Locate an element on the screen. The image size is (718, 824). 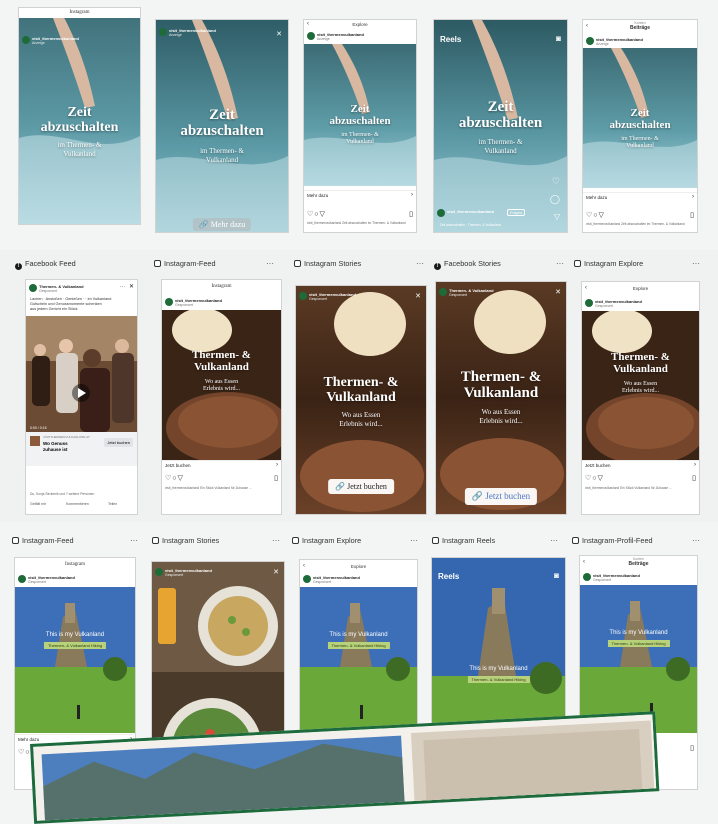
placement-label-instagram-feed: Instagram-Feed ··· is located at coordinates (214, 265).